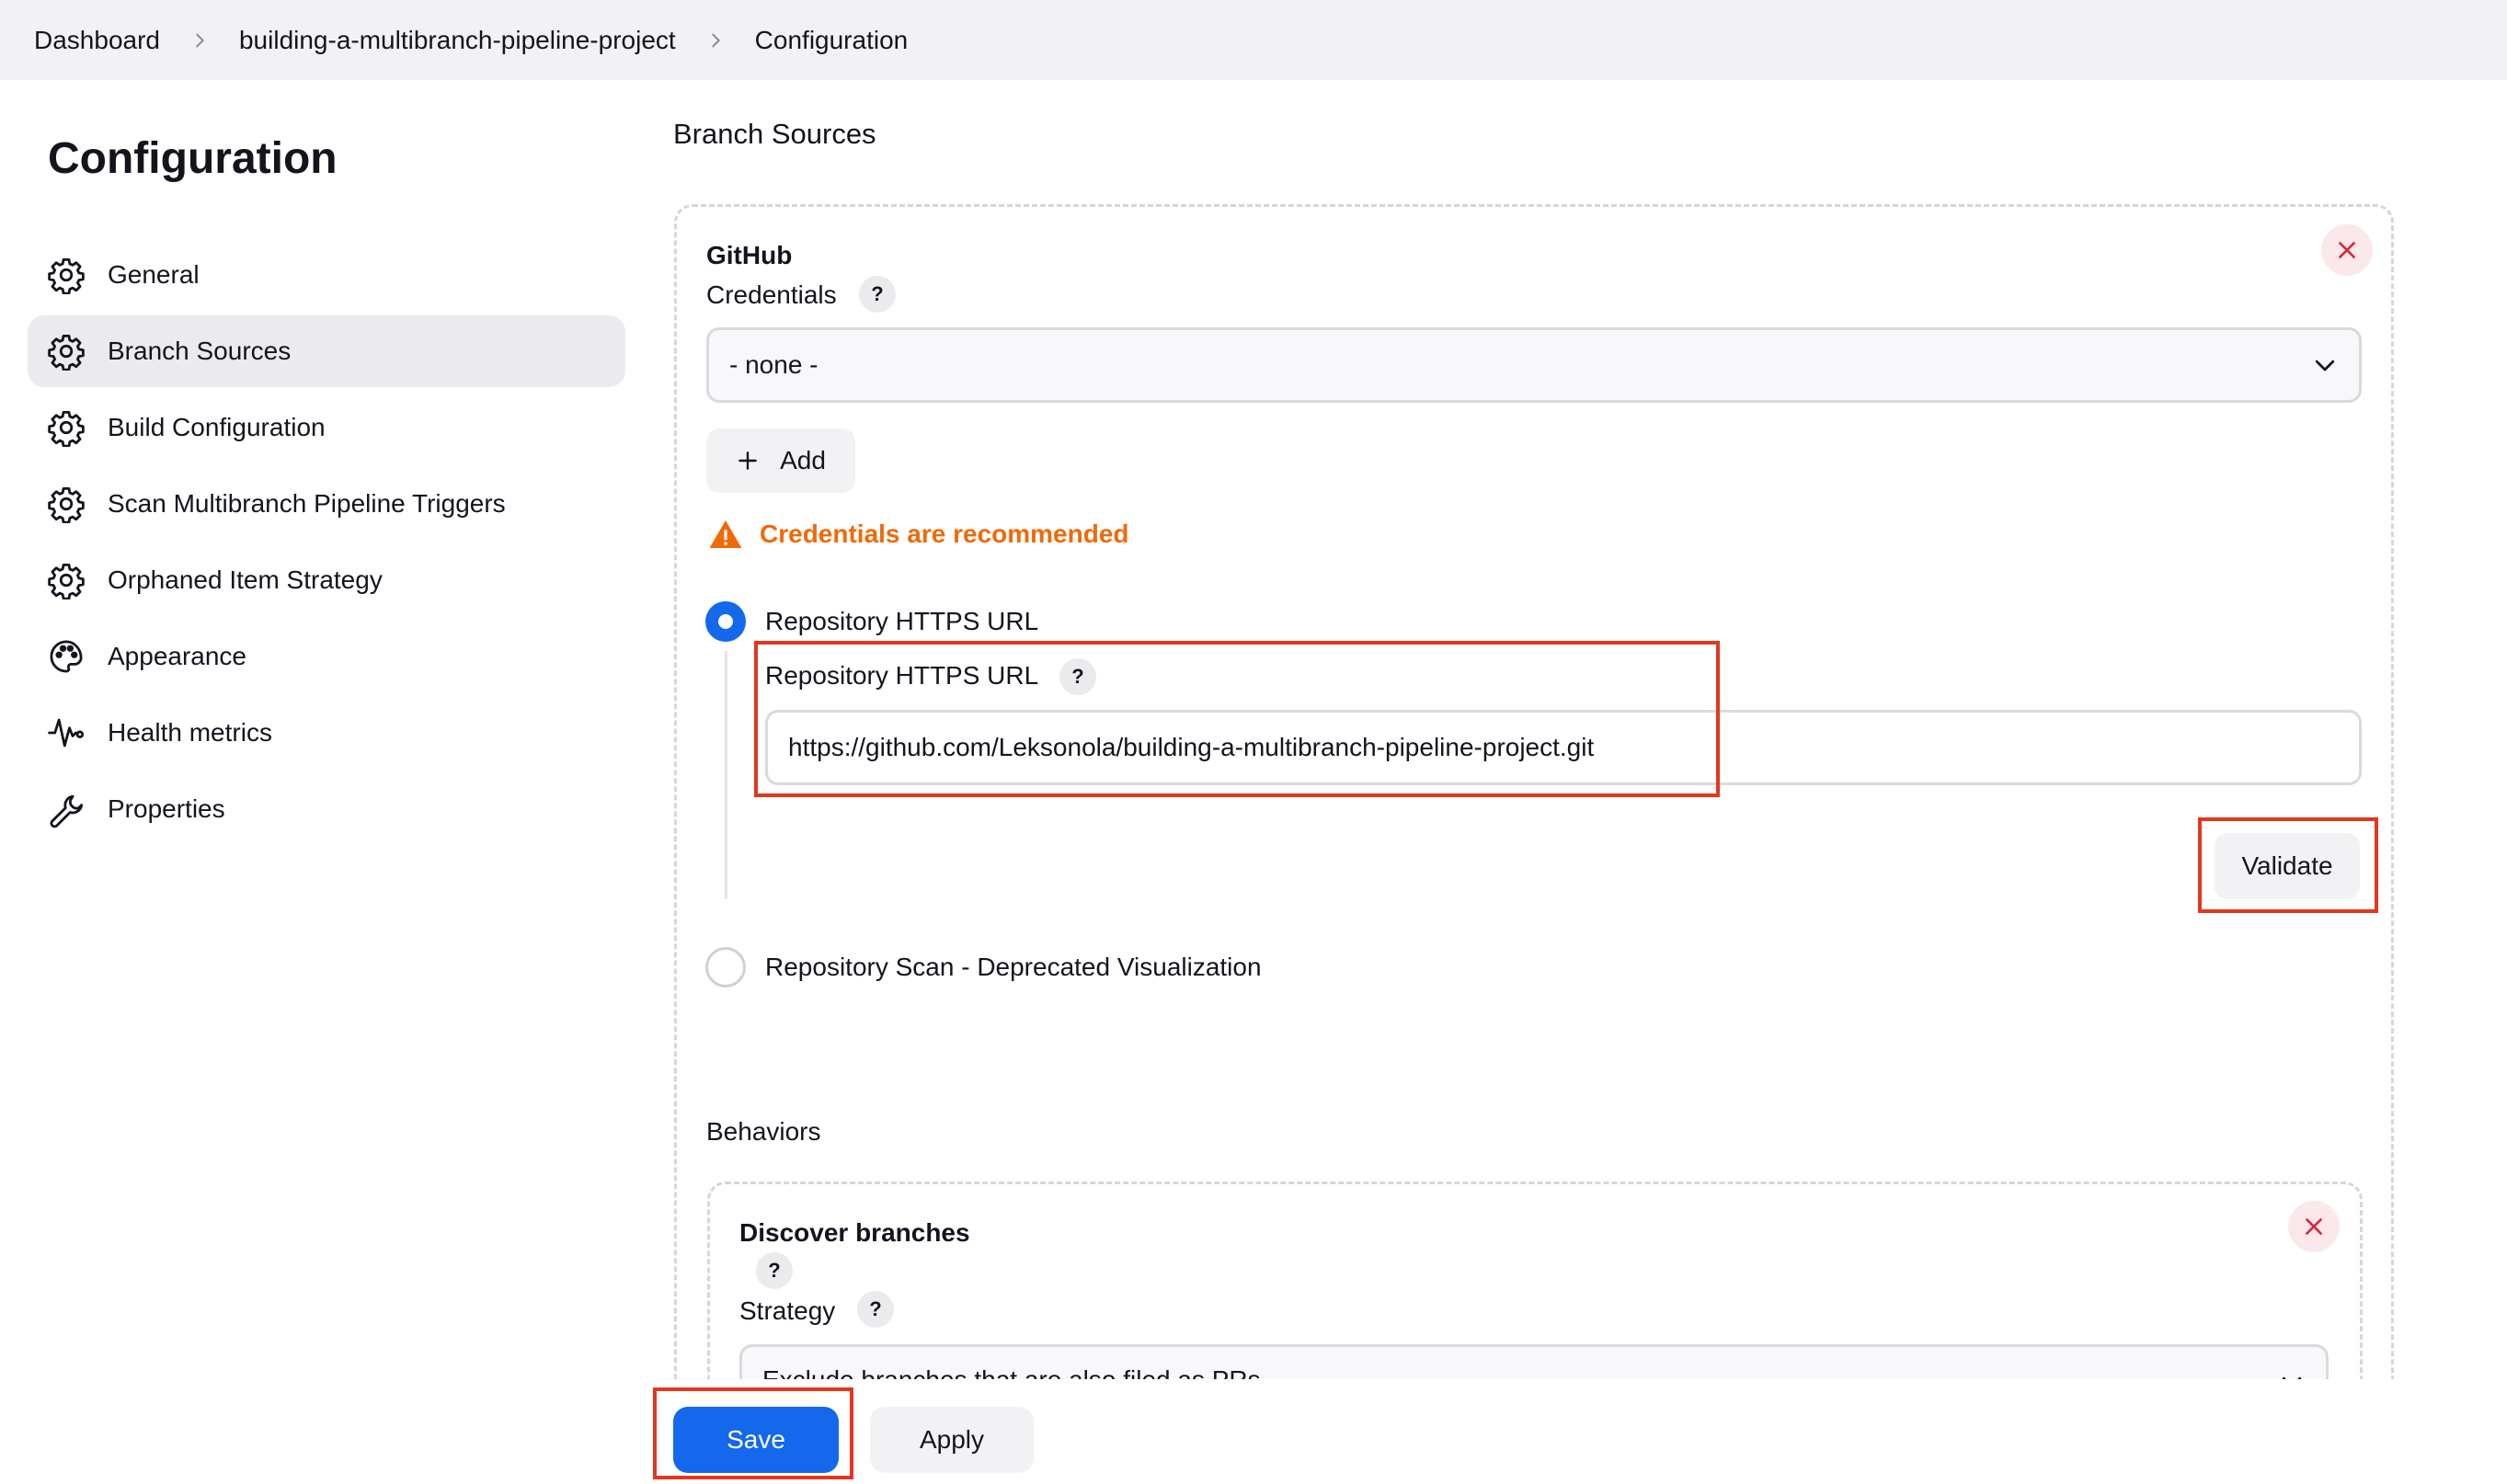 The image size is (2507, 1484). Describe the element at coordinates (326, 809) in the screenshot. I see `sidebar-item-properties: Properties` at that location.